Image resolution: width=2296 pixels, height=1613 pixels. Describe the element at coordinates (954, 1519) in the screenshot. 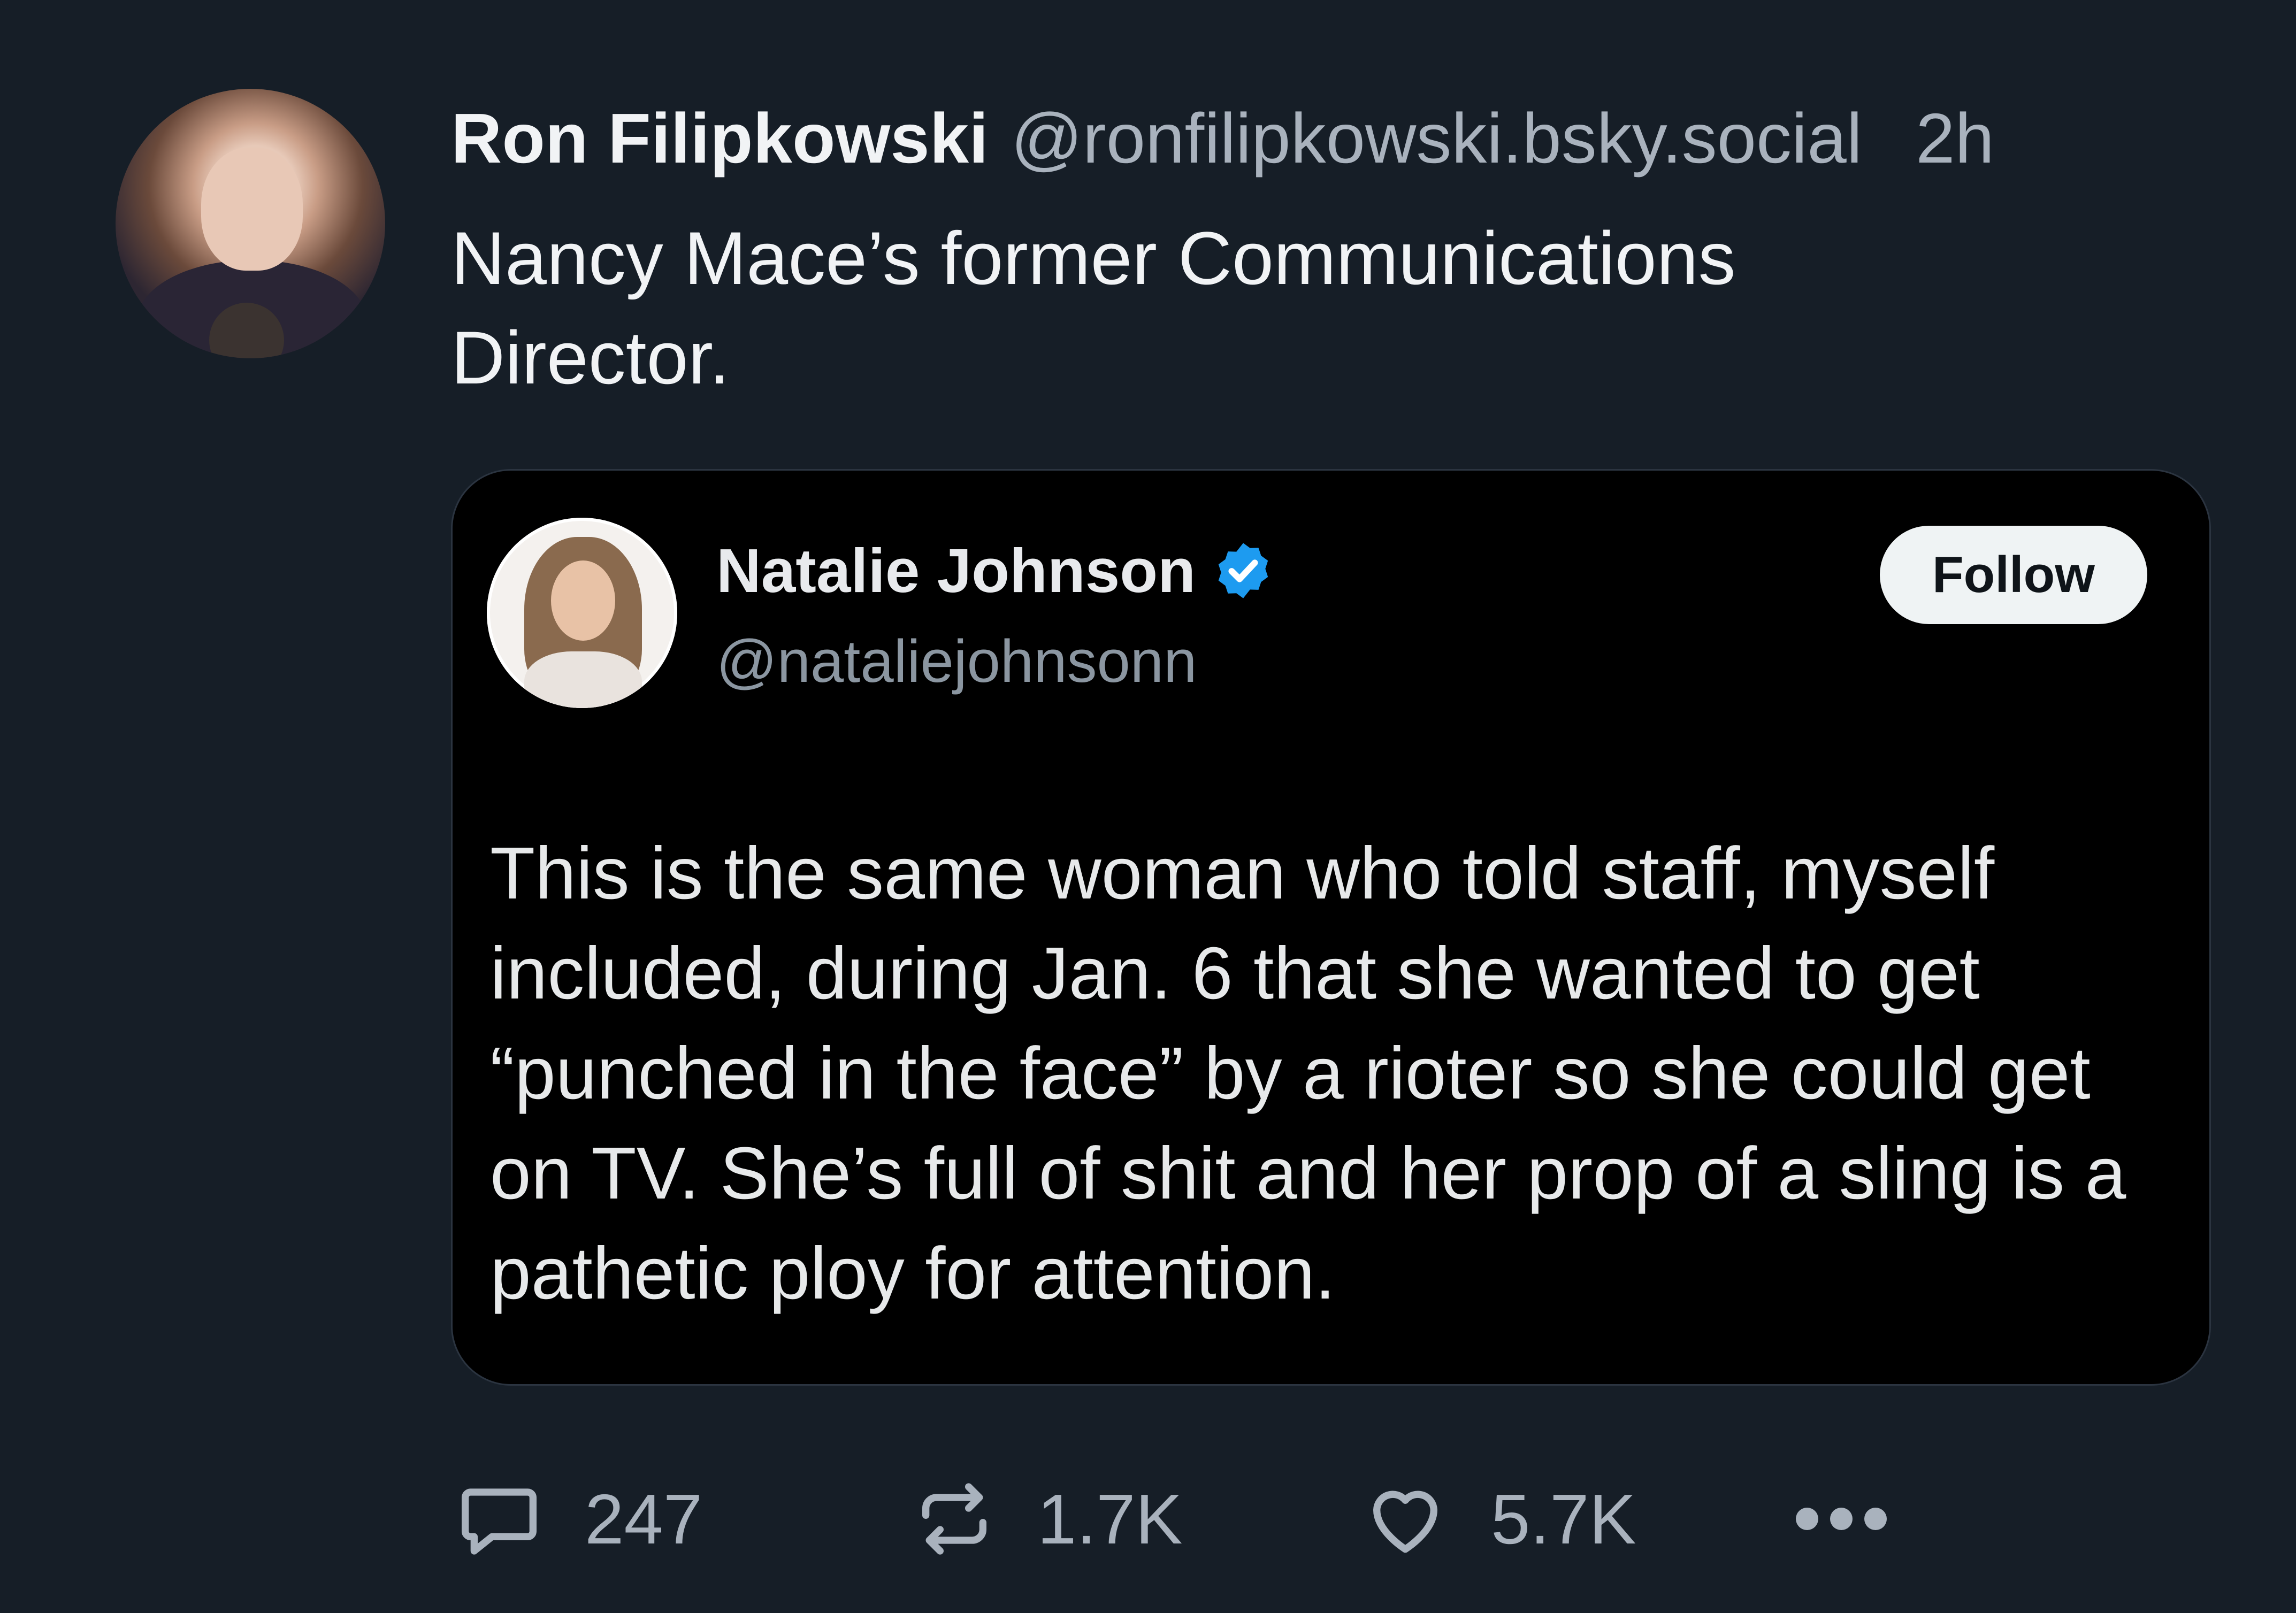

I see `repost-icon` at that location.